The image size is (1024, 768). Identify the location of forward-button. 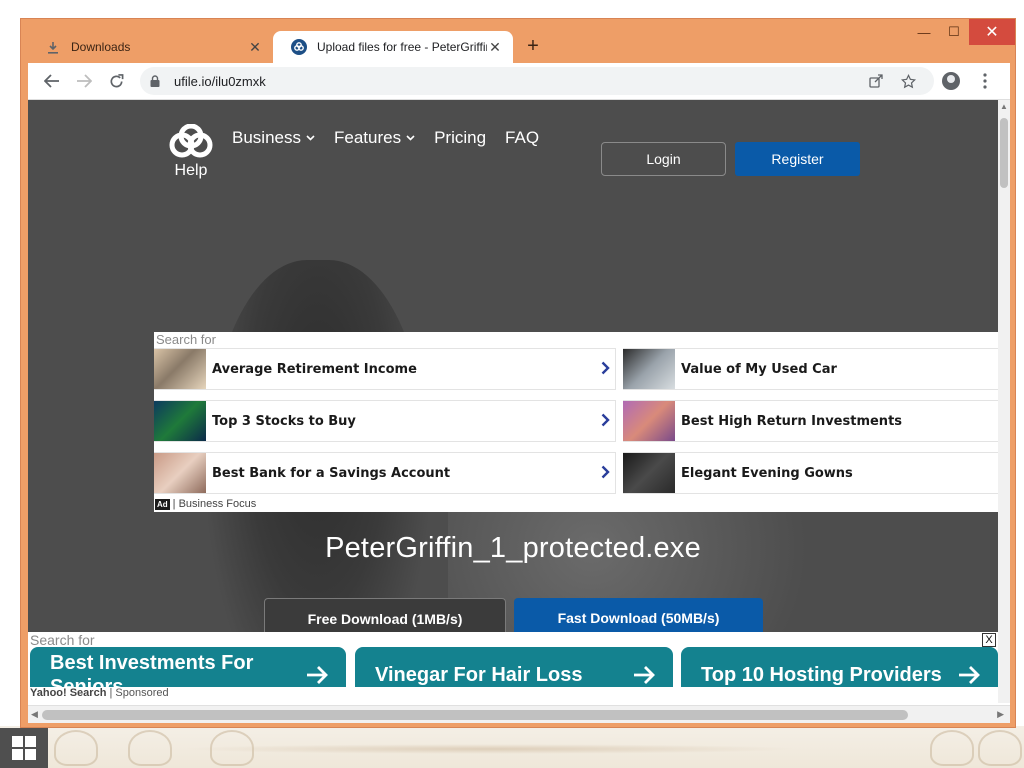
(84, 81).